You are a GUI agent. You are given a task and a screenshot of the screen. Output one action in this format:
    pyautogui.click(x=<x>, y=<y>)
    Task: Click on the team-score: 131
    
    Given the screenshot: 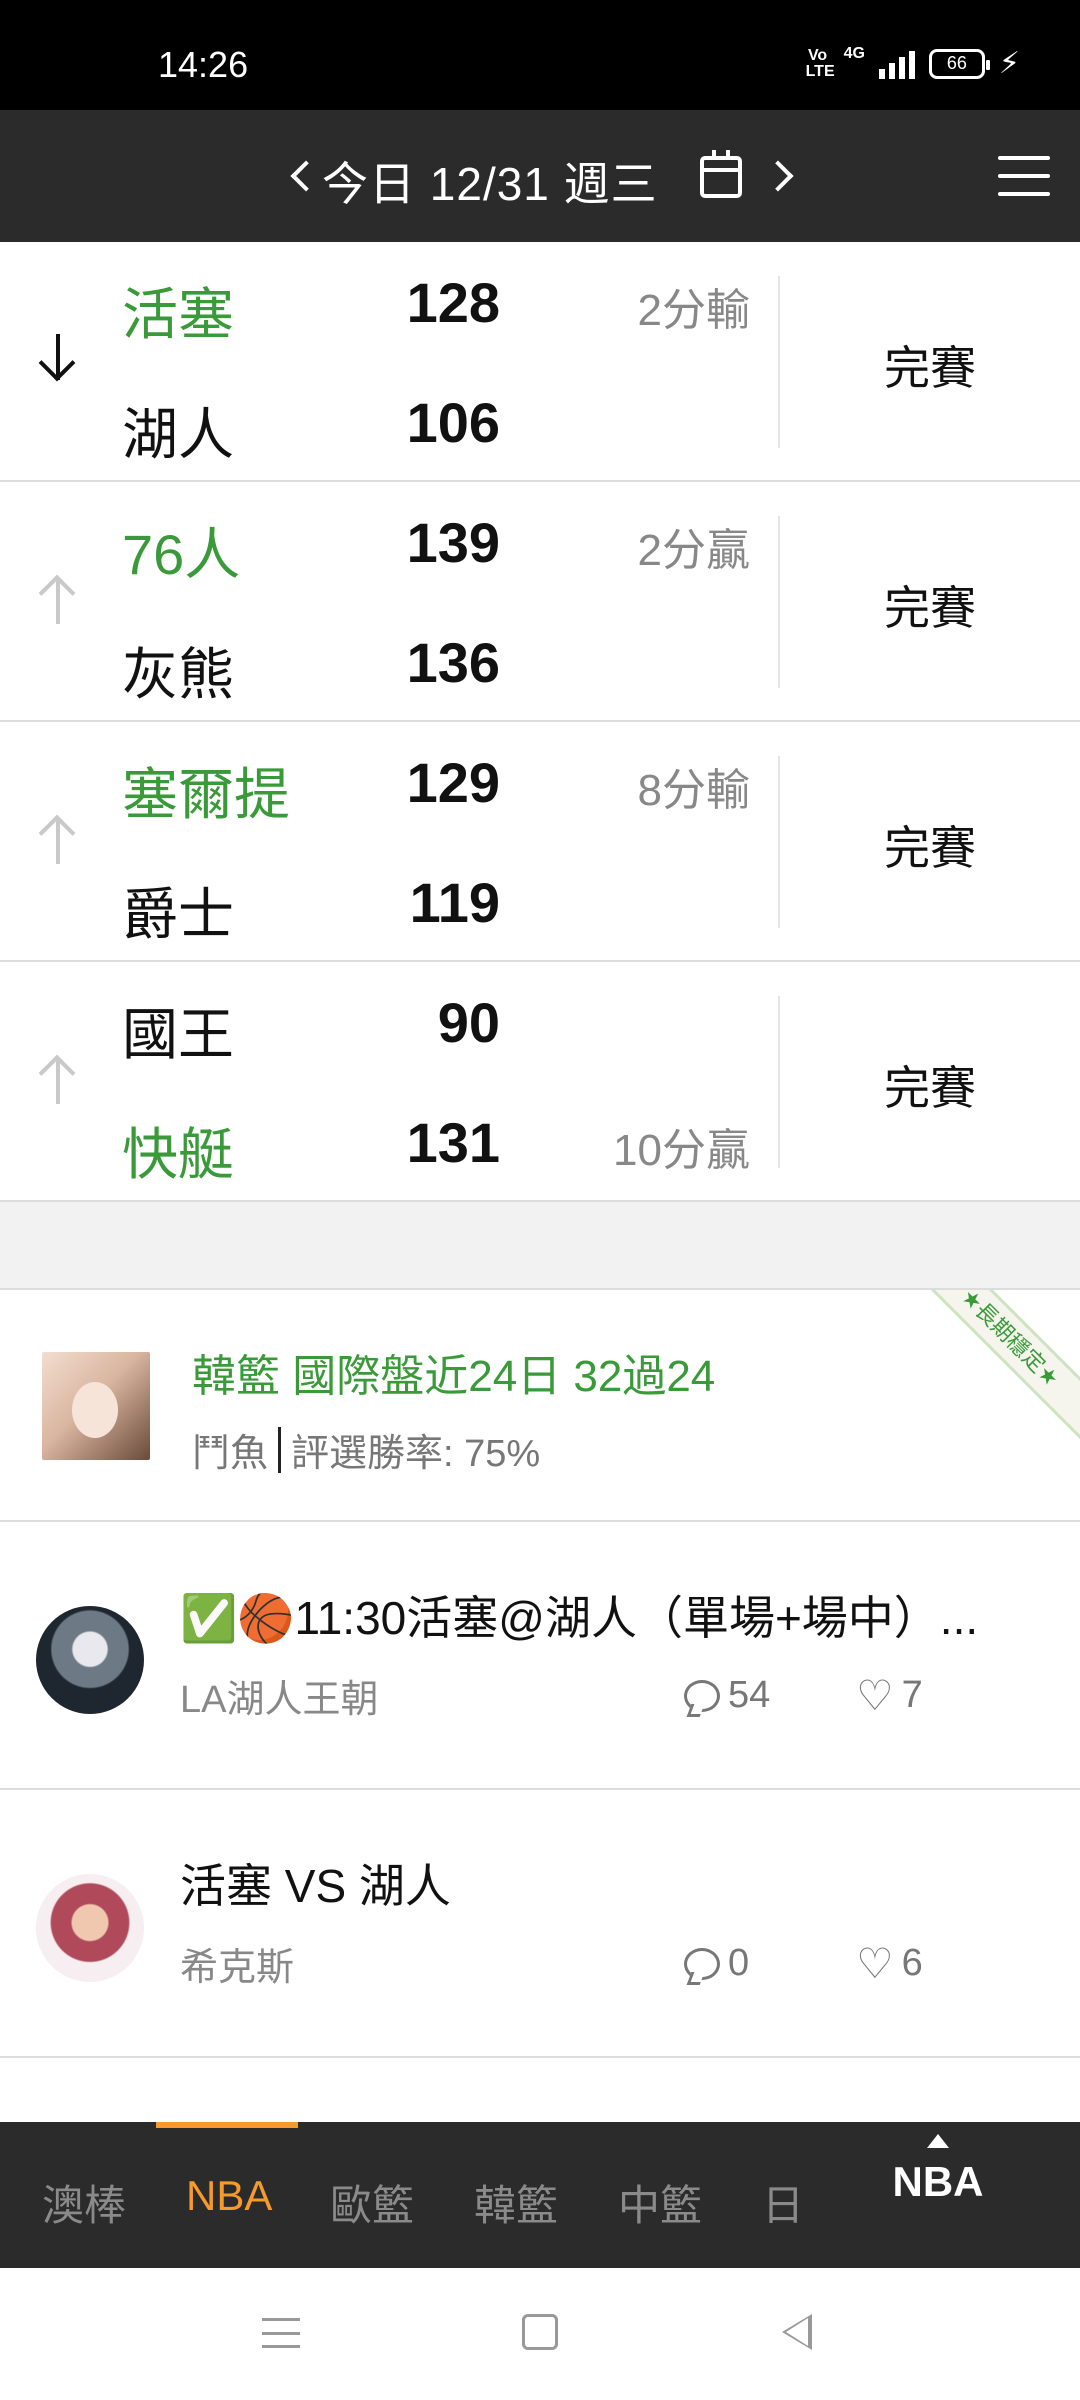 What is the action you would take?
    pyautogui.click(x=453, y=1142)
    